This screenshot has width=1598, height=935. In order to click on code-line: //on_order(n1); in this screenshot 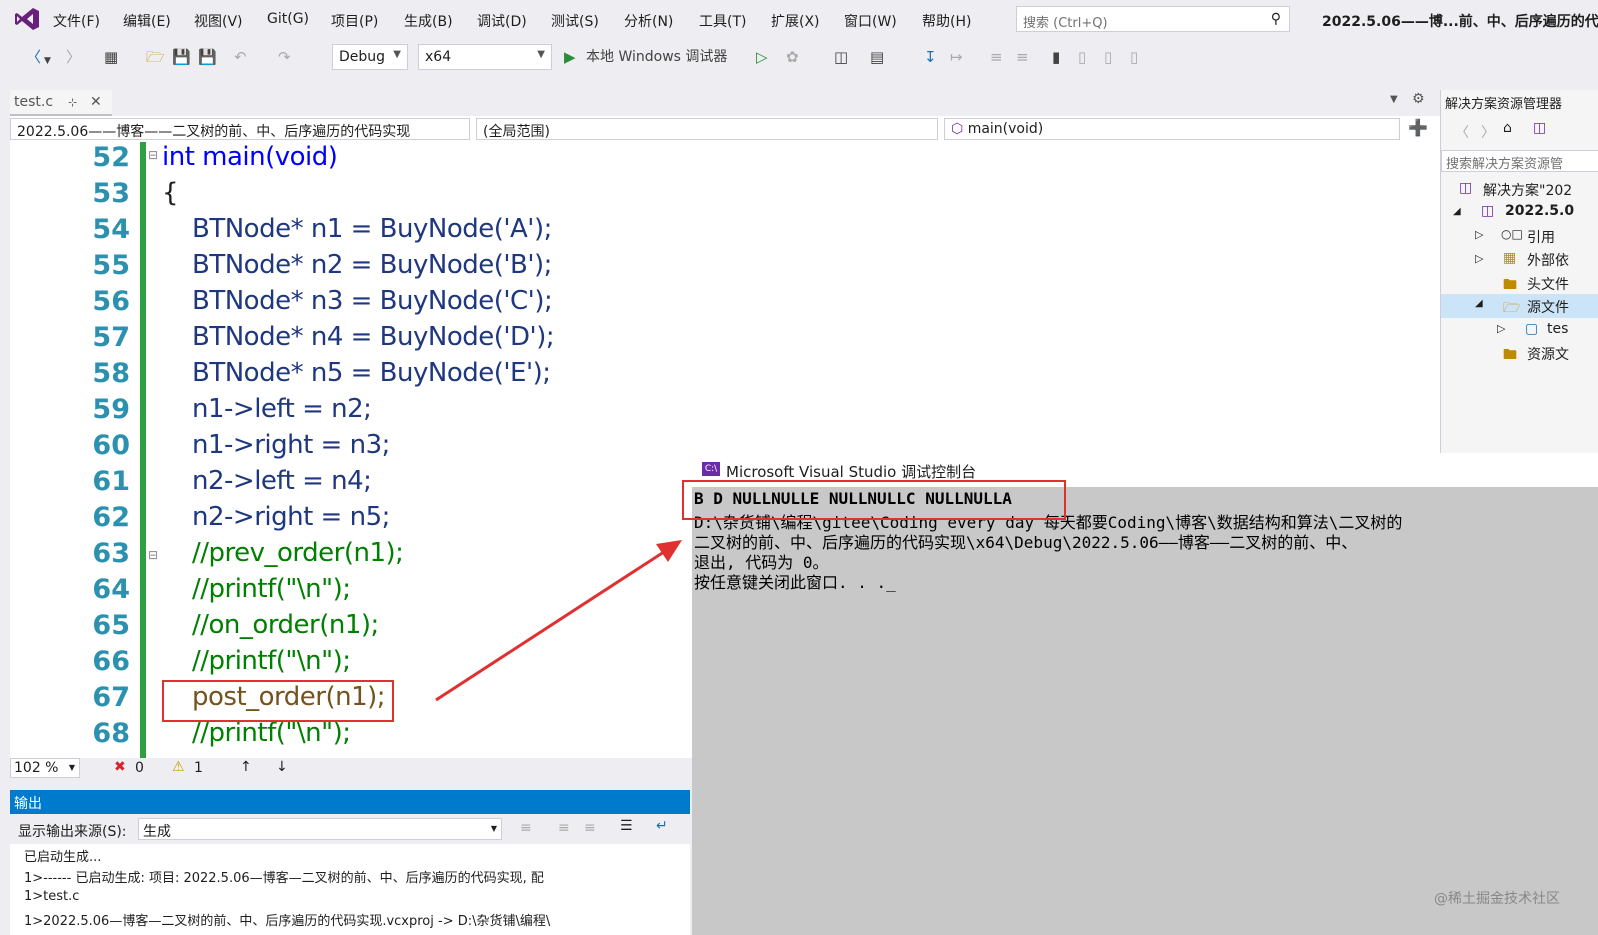, I will do `click(285, 625)`.